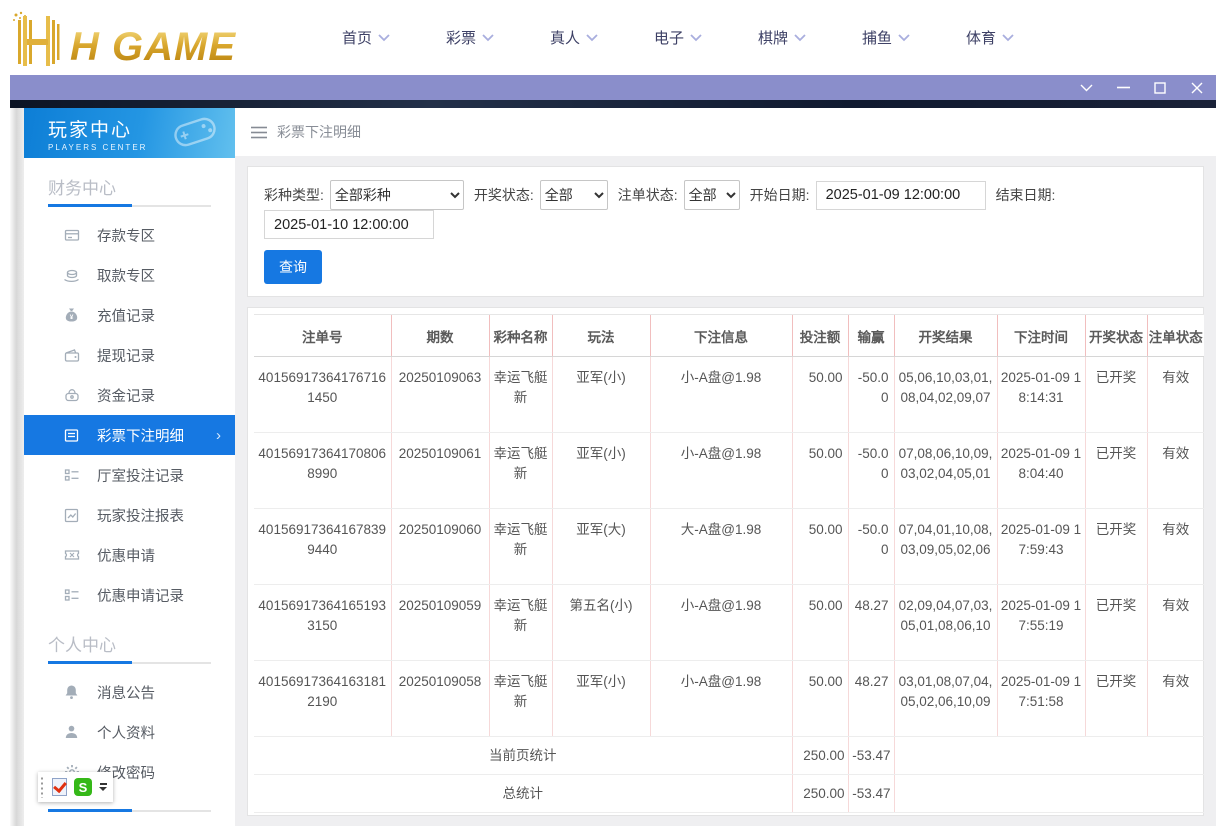 This screenshot has height=826, width=1216. I want to click on sidebar-item-announcements: 消息公告, so click(129, 692).